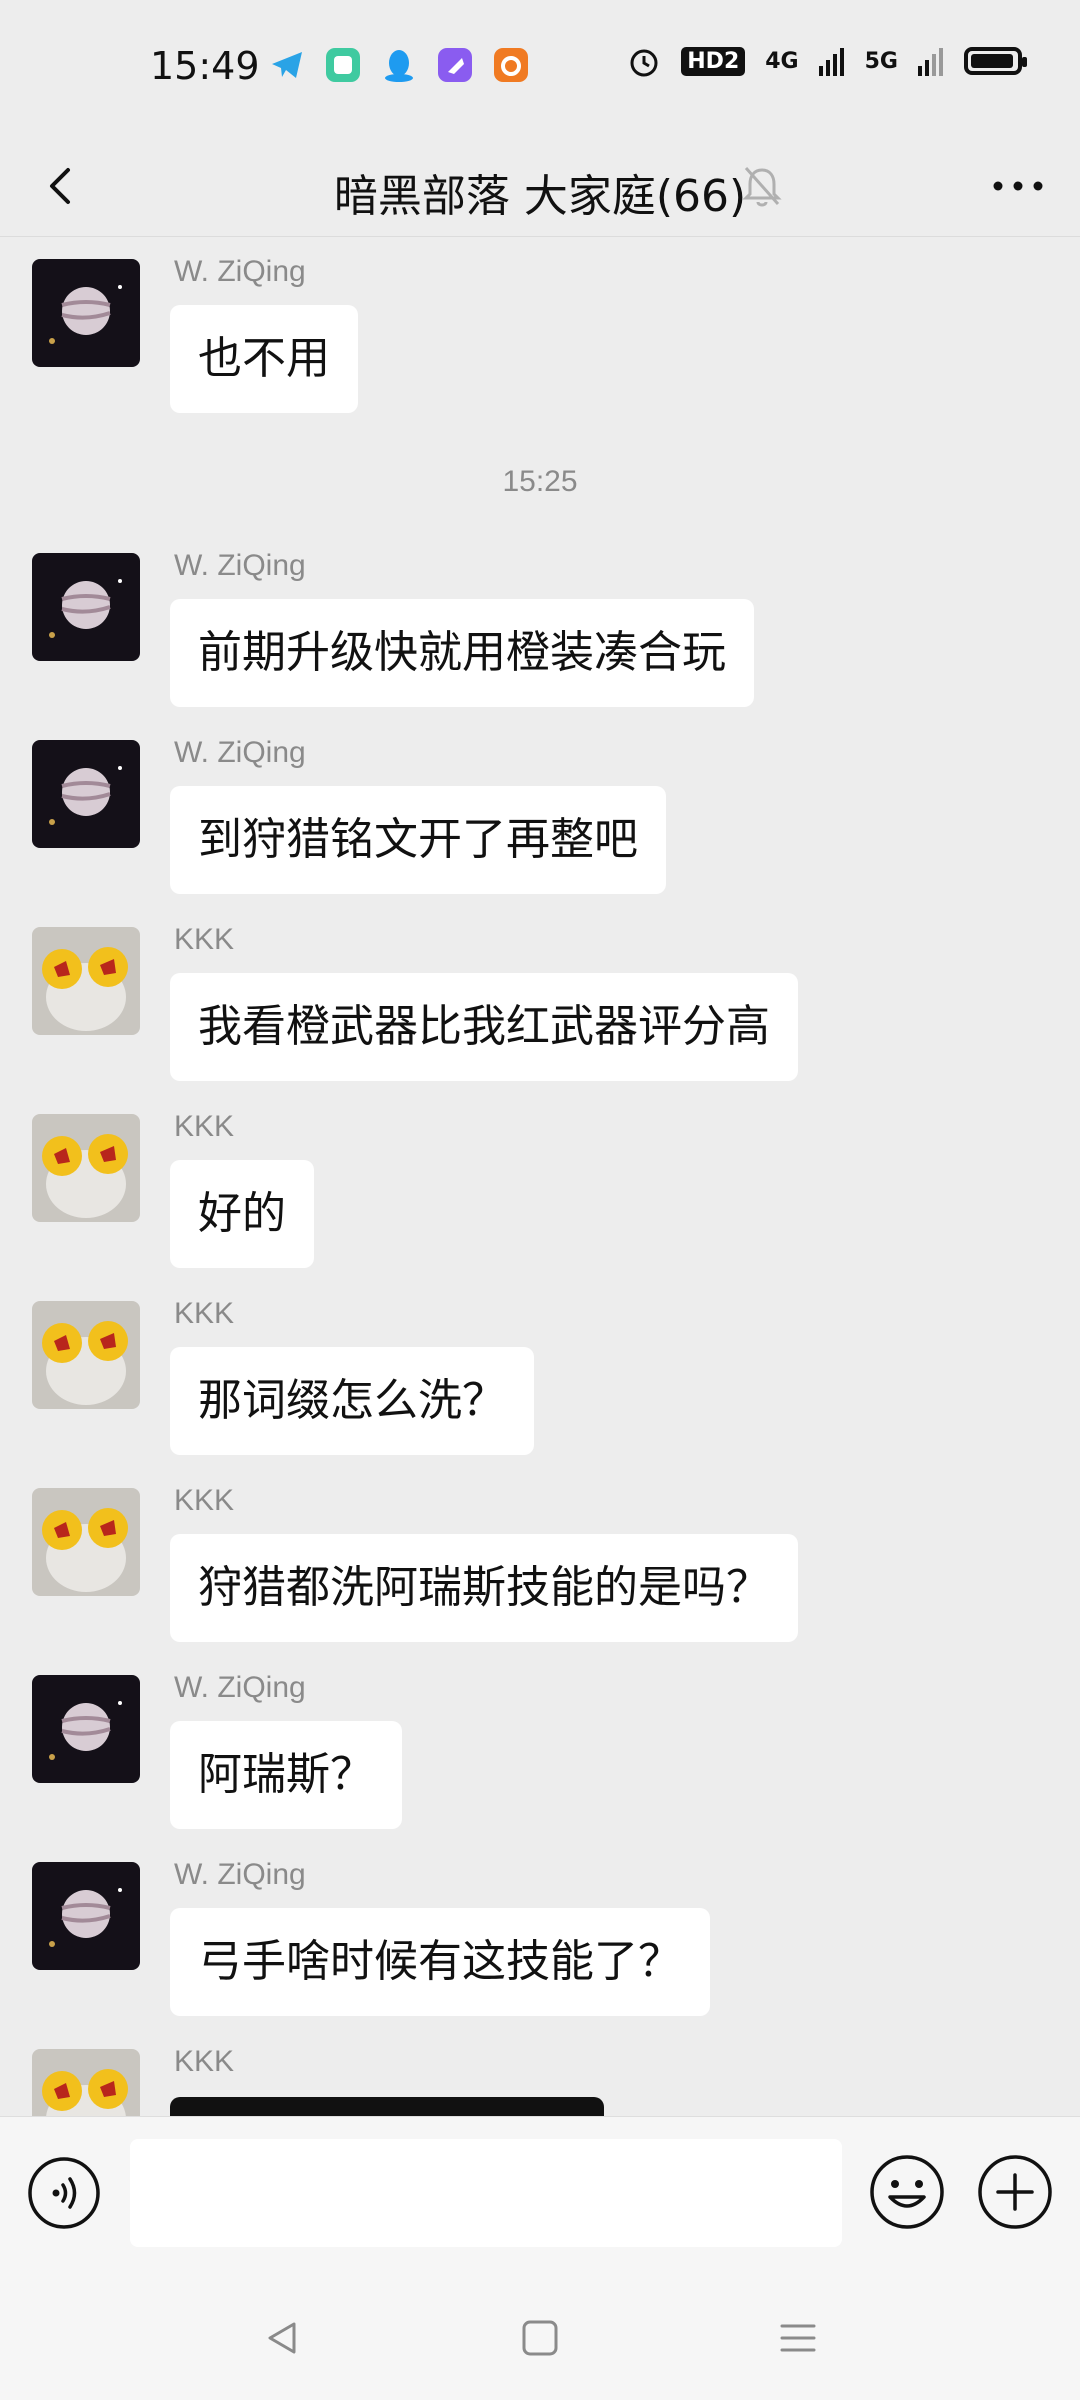  Describe the element at coordinates (387, 2106) in the screenshot. I see `image-message` at that location.